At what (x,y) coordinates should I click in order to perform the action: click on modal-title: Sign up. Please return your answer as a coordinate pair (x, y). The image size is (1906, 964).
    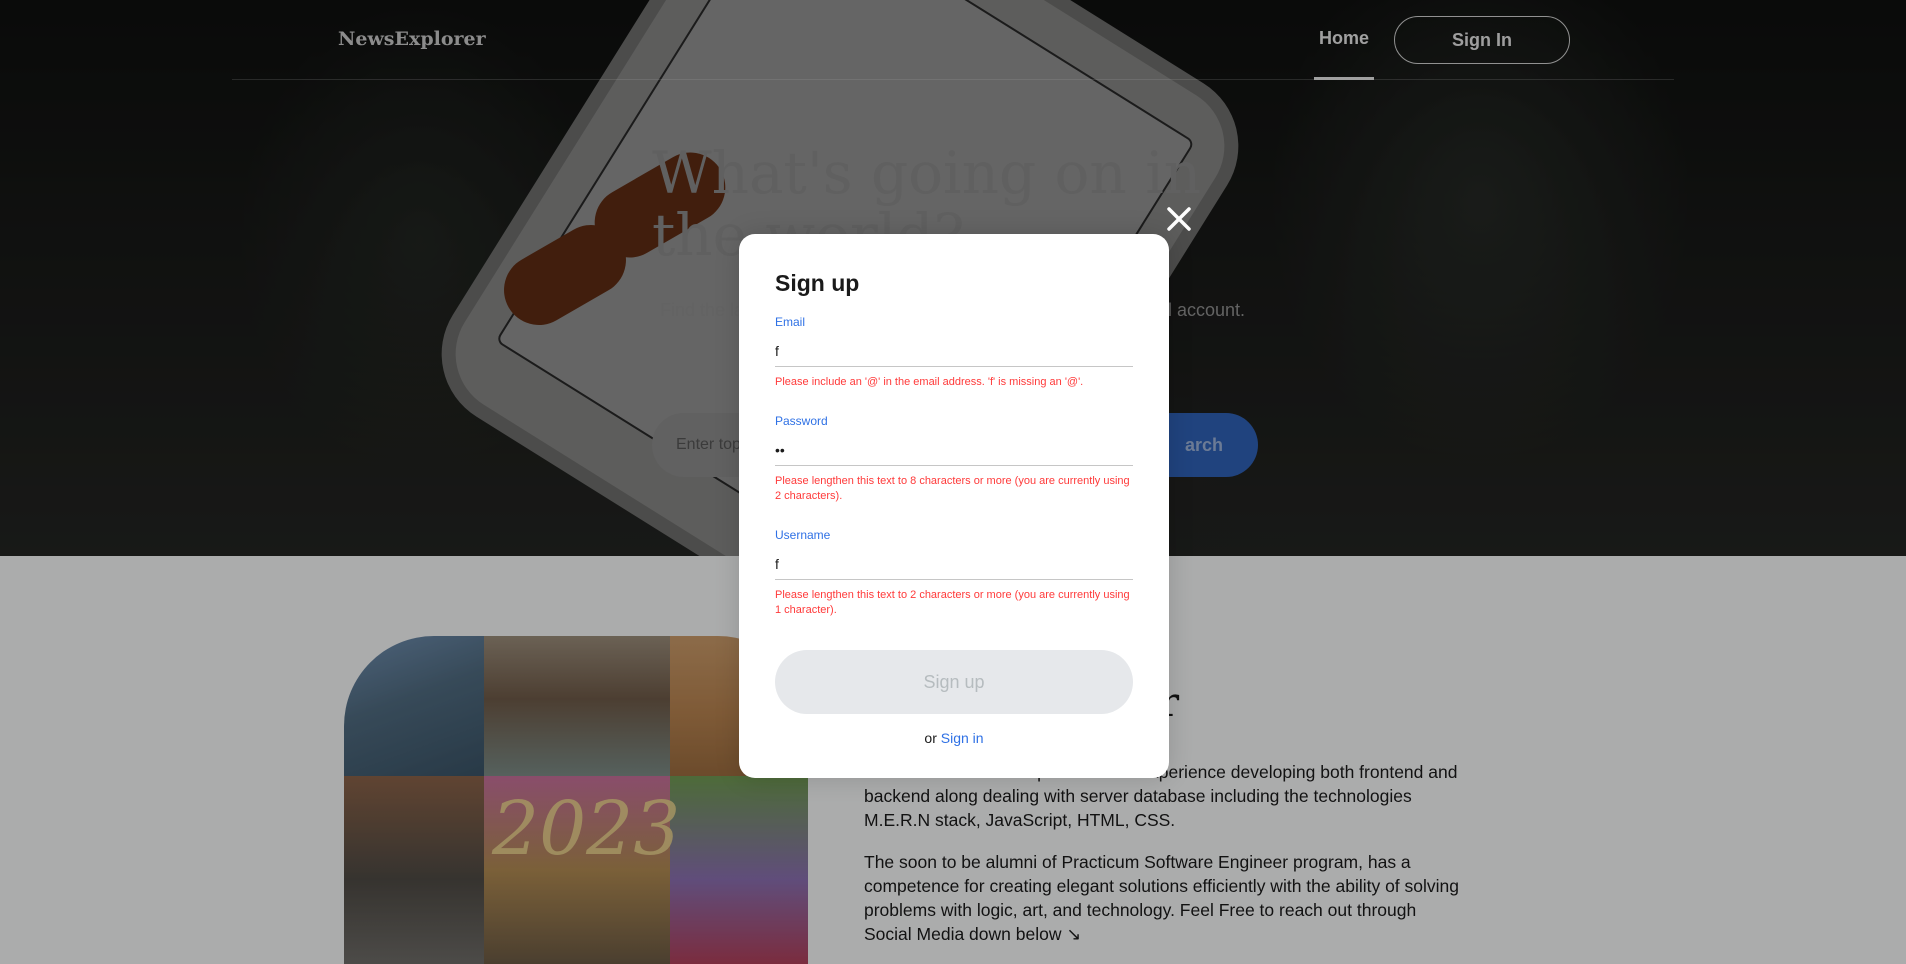
    Looking at the image, I should click on (817, 283).